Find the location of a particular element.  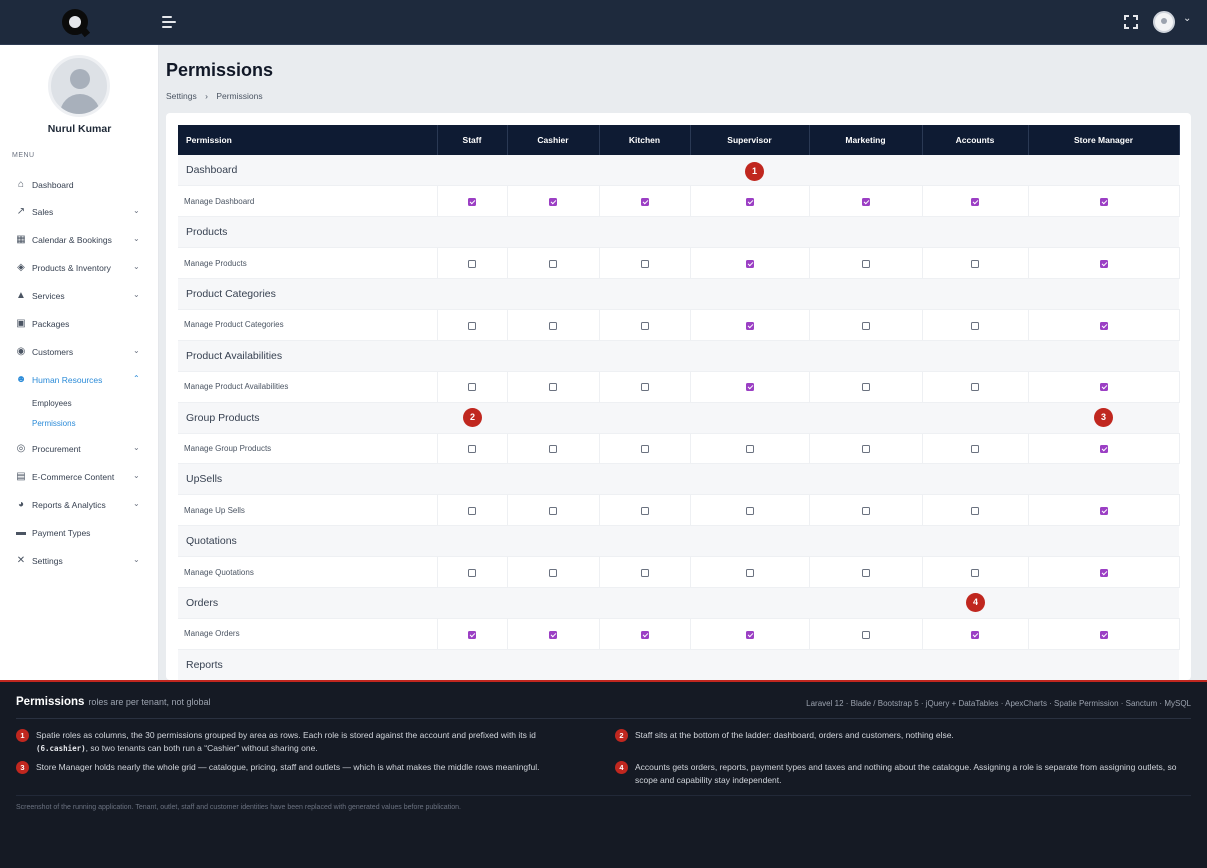

group-name: Reports is located at coordinates (678, 664).